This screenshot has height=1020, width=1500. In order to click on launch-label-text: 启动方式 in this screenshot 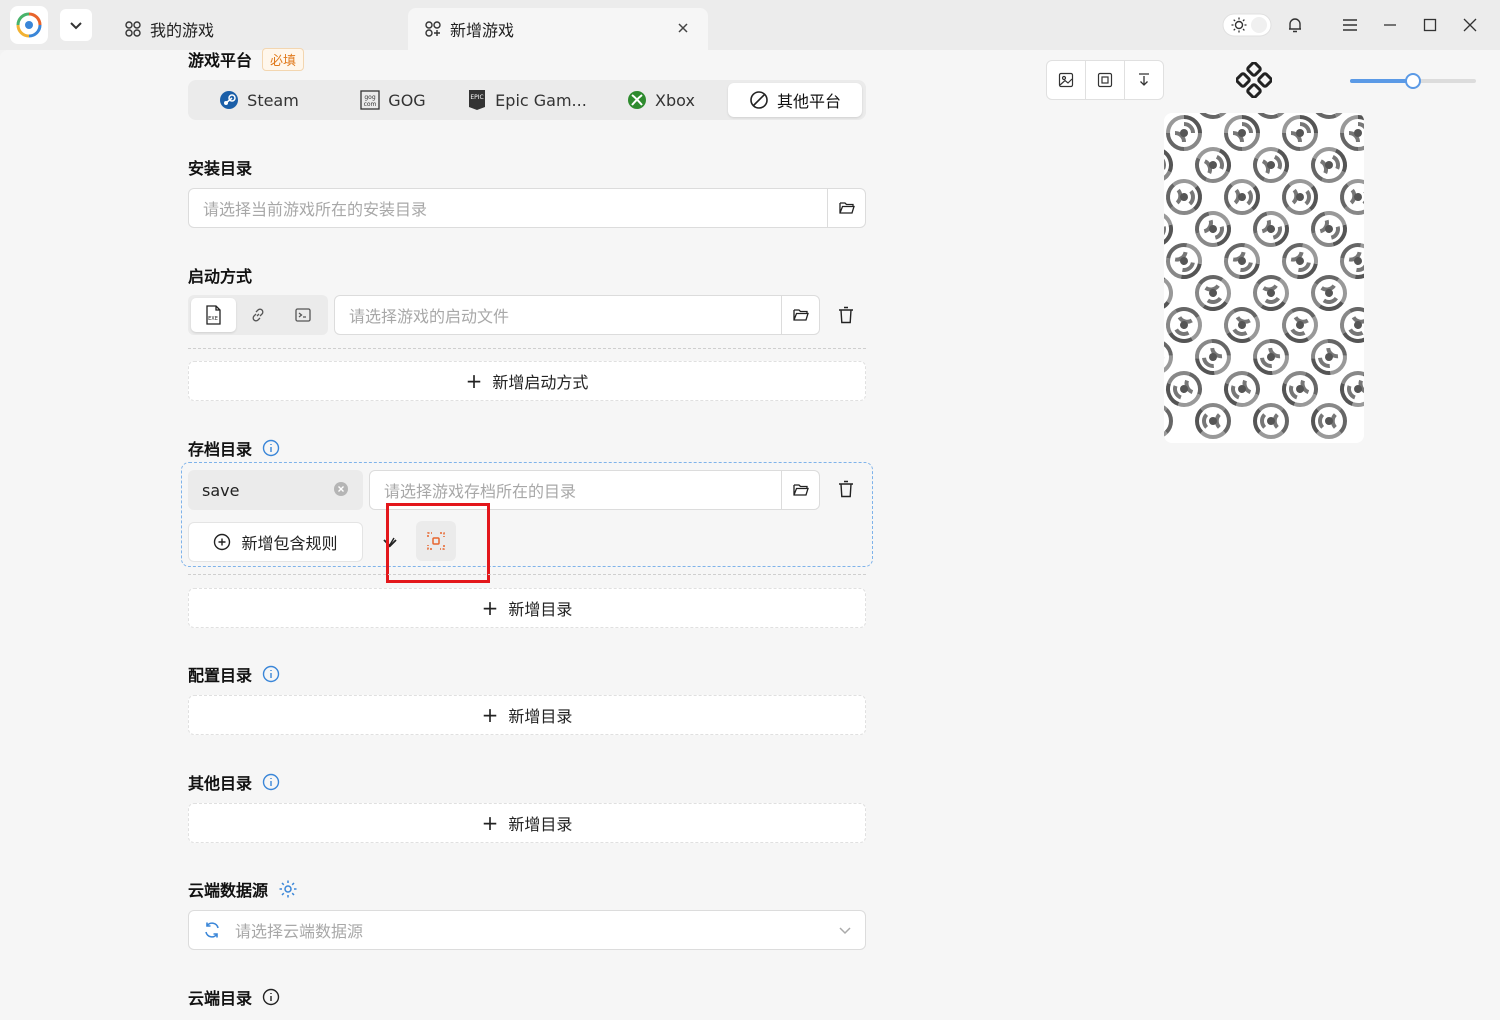, I will do `click(220, 276)`.